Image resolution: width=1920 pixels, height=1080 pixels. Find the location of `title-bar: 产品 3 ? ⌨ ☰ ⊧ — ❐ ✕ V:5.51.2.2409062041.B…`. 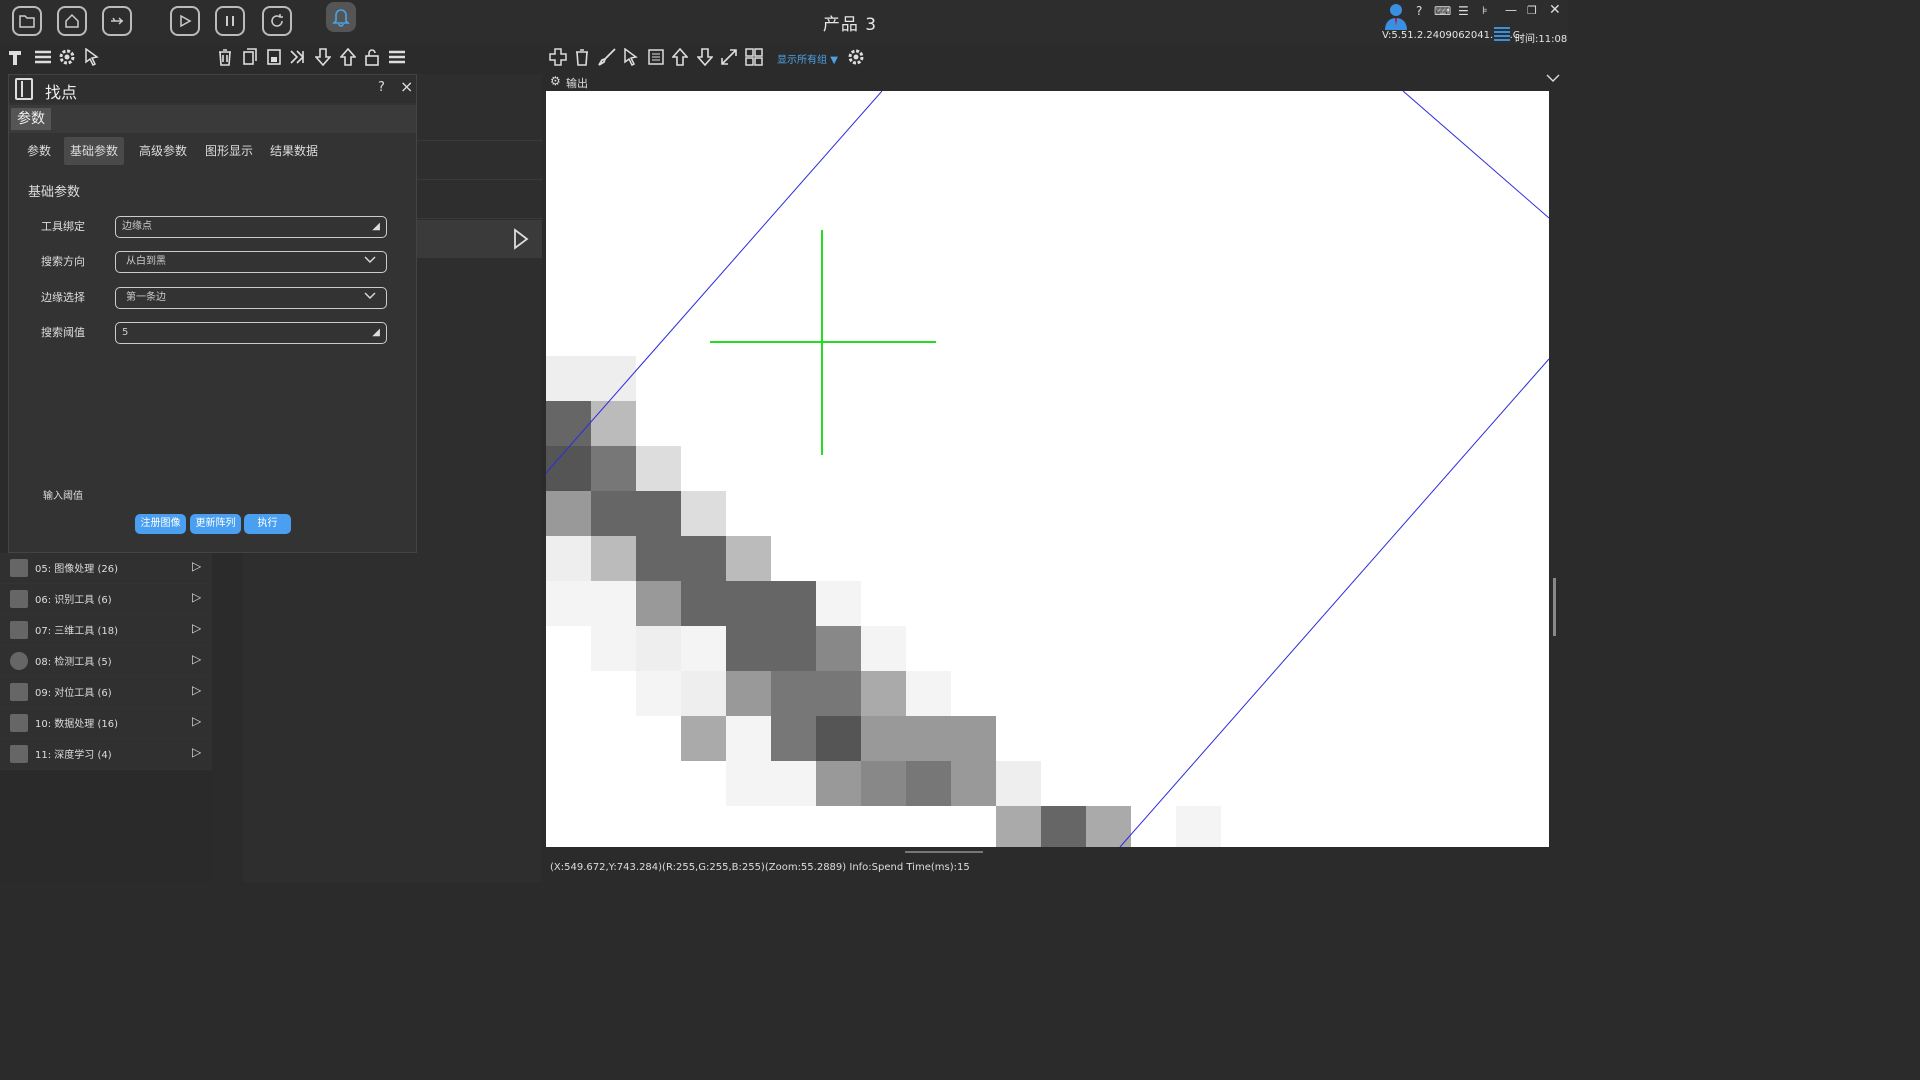

title-bar: 产品 3 ? ⌨ ☰ ⊧ — ❐ ✕ V:5.51.2.2409062041.B… is located at coordinates (784, 22).